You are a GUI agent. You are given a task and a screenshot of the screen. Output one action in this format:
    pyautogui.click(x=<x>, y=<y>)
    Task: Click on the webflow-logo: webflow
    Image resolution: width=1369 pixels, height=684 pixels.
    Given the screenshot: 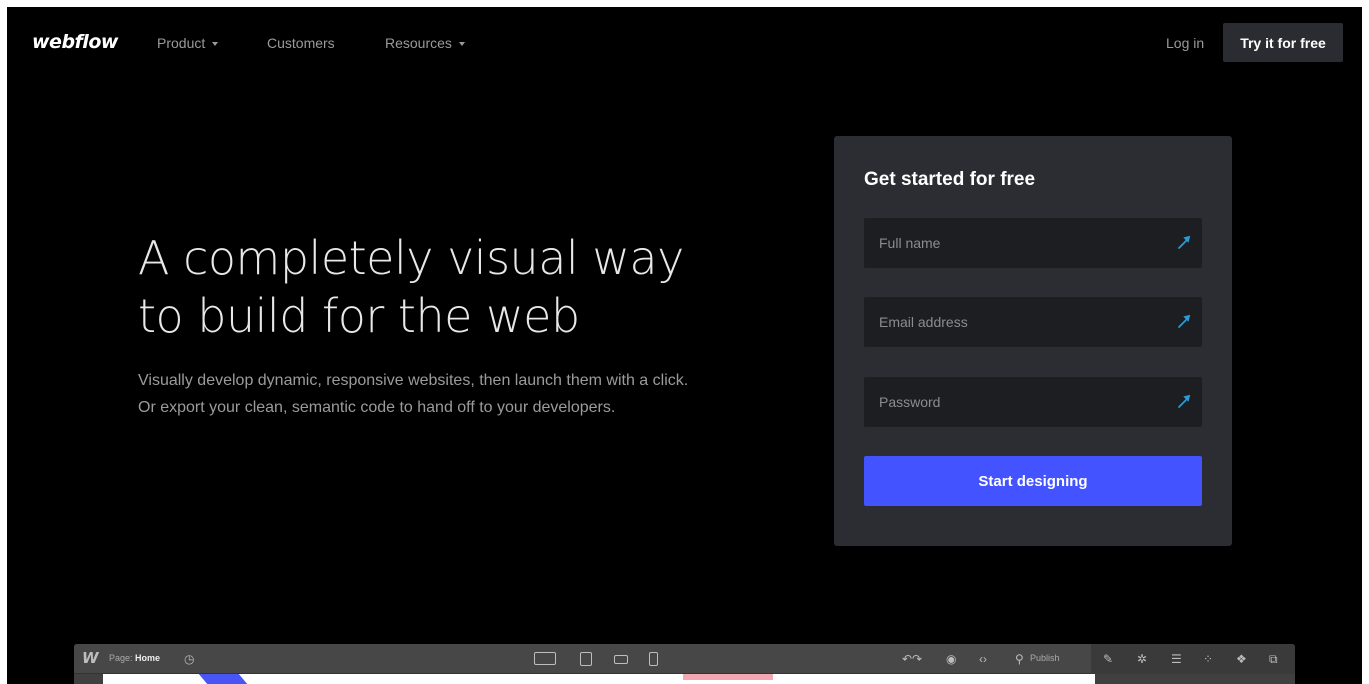 What is the action you would take?
    pyautogui.click(x=75, y=42)
    